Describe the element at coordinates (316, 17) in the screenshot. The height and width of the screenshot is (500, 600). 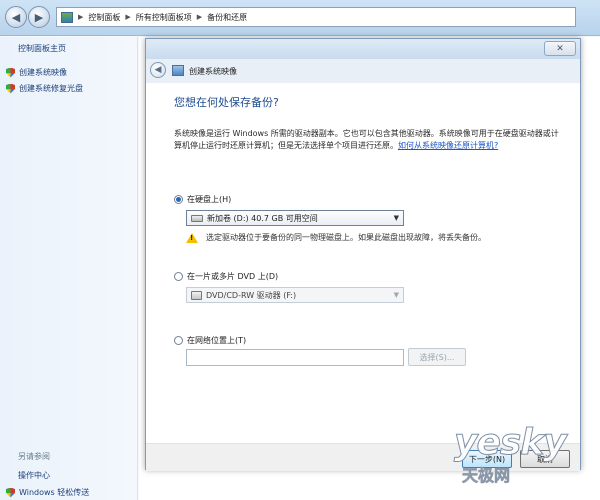
I see `address-bar: ▶ 控制面板 ▶ 所有控制面板项 ▶ 备份和还原` at that location.